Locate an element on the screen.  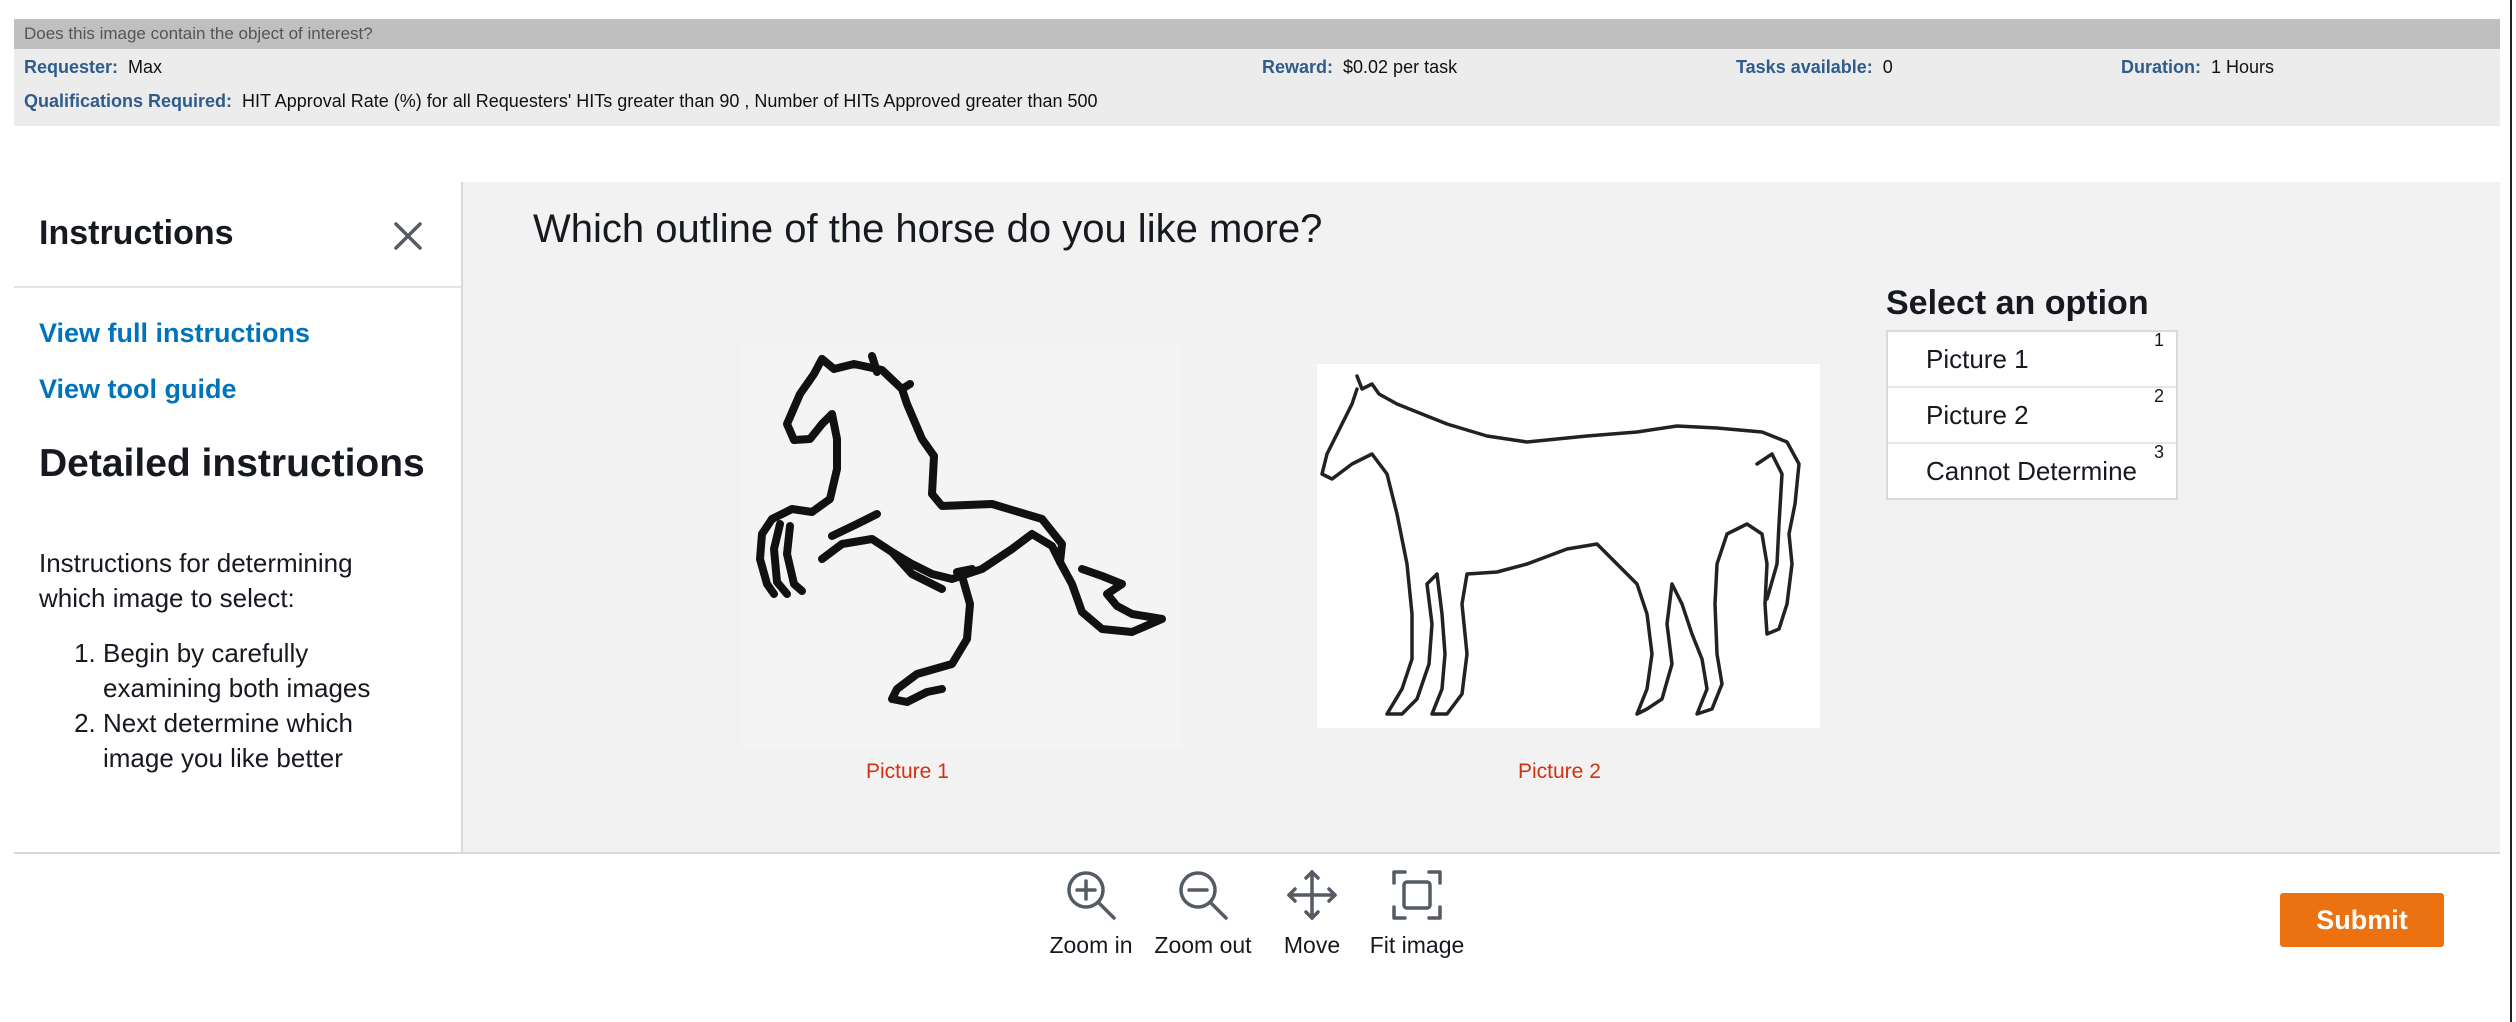
instructions-divider is located at coordinates (237, 287).